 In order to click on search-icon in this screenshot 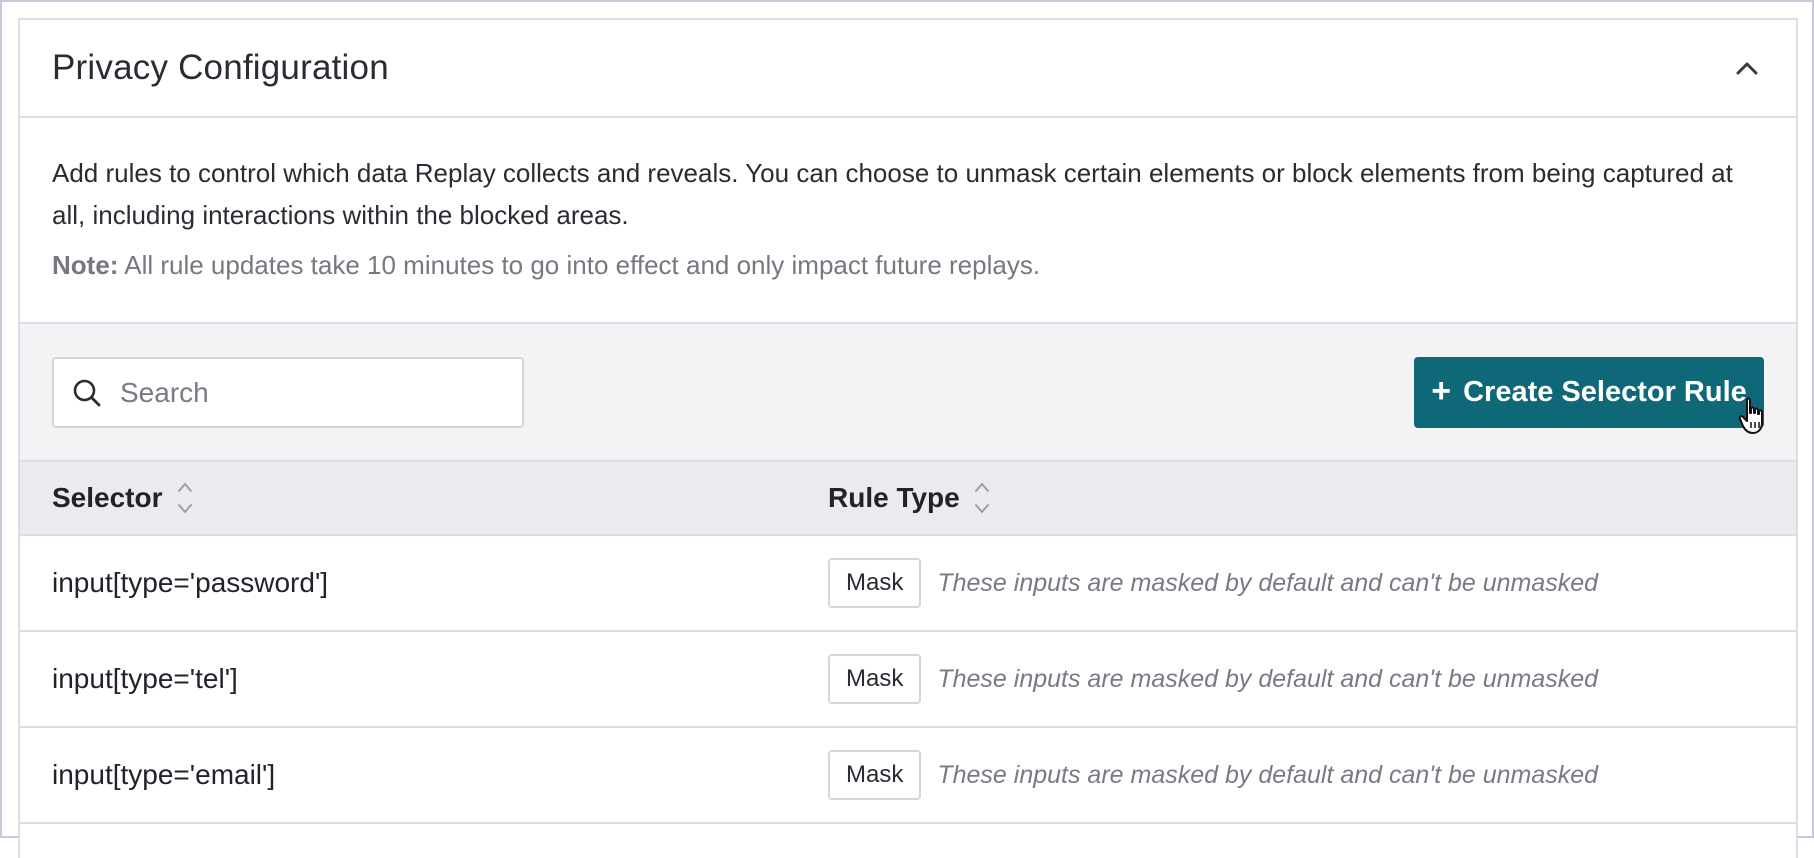, I will do `click(87, 392)`.